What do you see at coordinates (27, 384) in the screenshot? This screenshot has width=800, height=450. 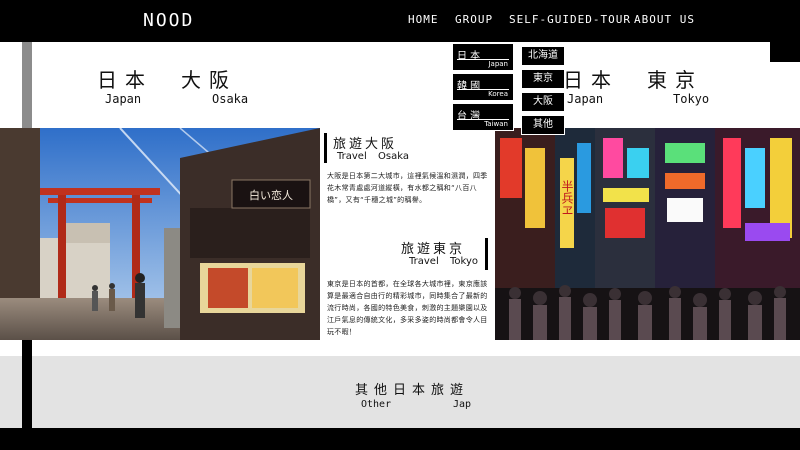 I see `left-black-accent` at bounding box center [27, 384].